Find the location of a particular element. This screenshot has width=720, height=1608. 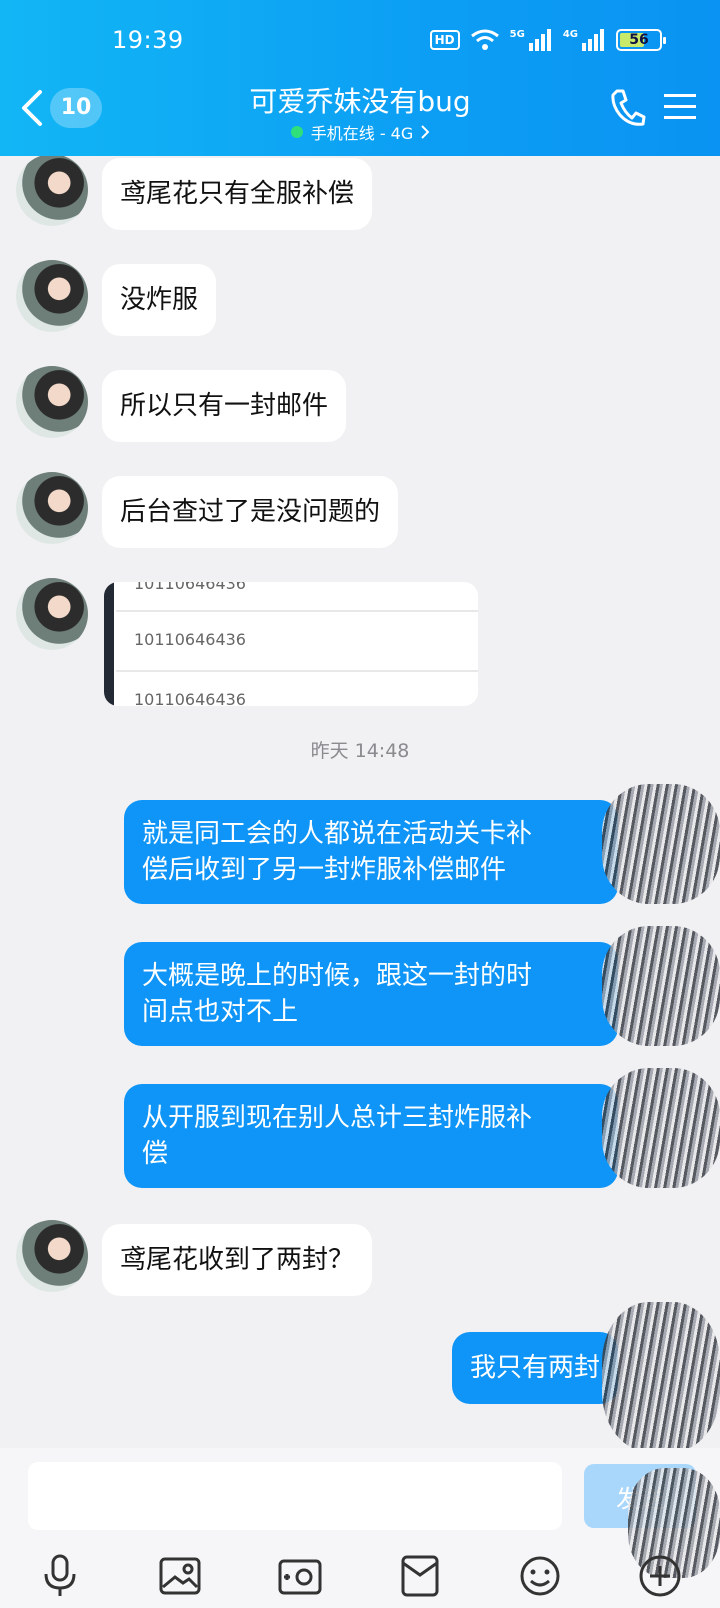

input-toolbar is located at coordinates (360, 1577).